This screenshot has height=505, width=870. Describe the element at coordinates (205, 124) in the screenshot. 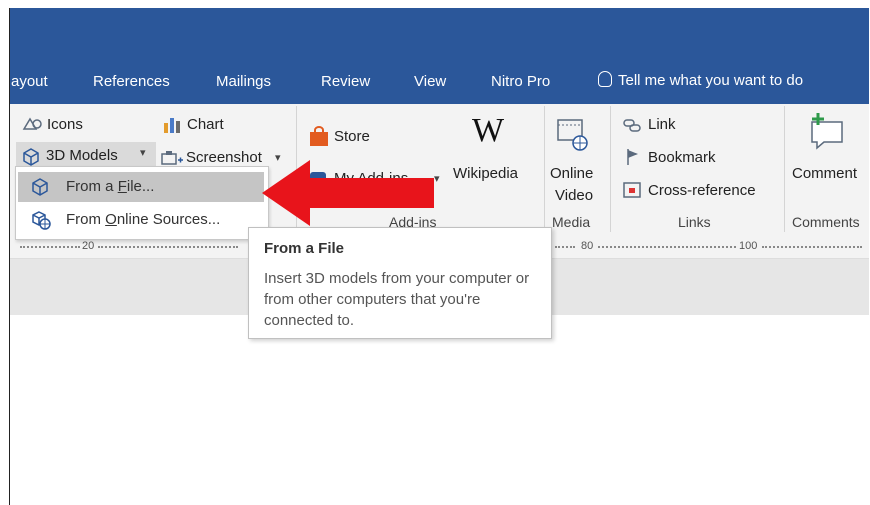

I see `chart-button: Chart` at that location.